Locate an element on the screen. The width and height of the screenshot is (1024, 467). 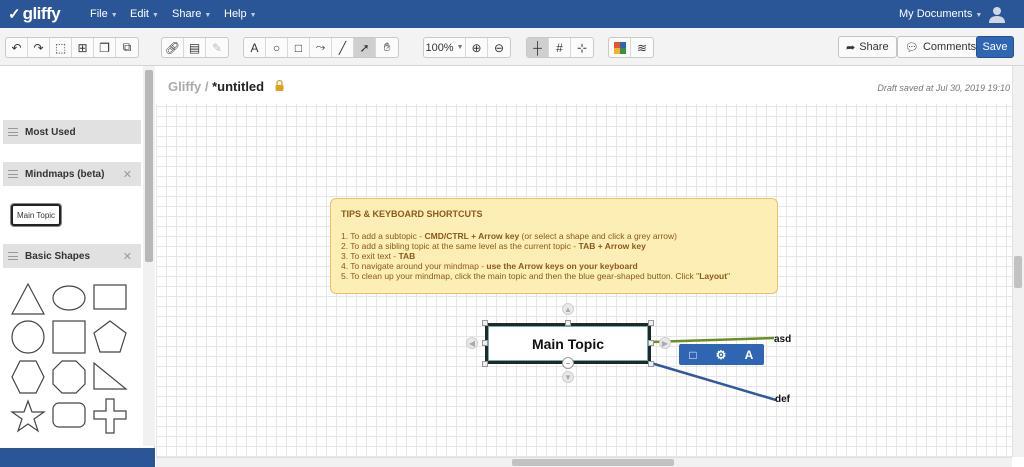
right-triangle-shape is located at coordinates (110, 375).